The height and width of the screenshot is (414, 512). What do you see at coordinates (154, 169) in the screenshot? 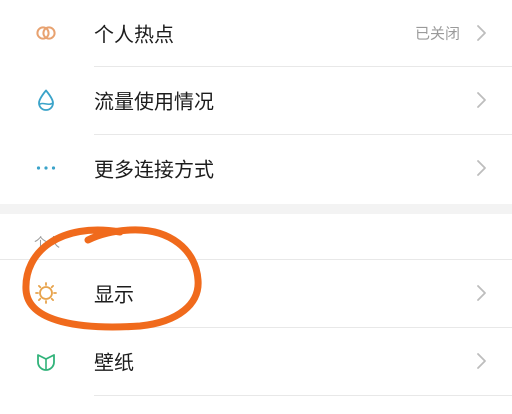
I see `more-connections-label: 更多连接方式` at bounding box center [154, 169].